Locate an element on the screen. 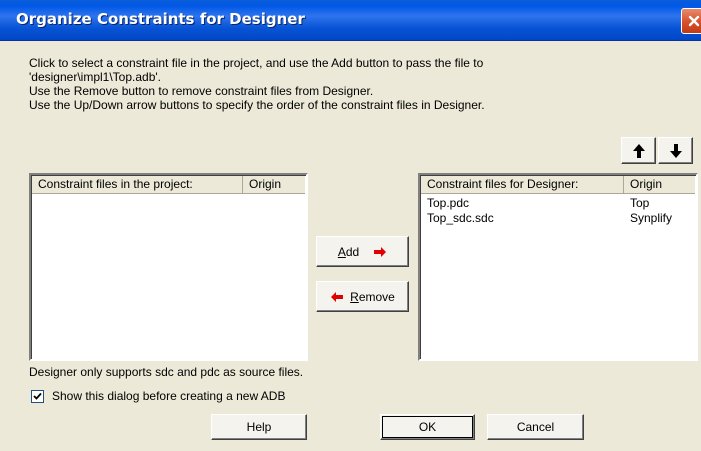 The width and height of the screenshot is (701, 451). file-name: Top_sdc.sdc is located at coordinates (460, 218).